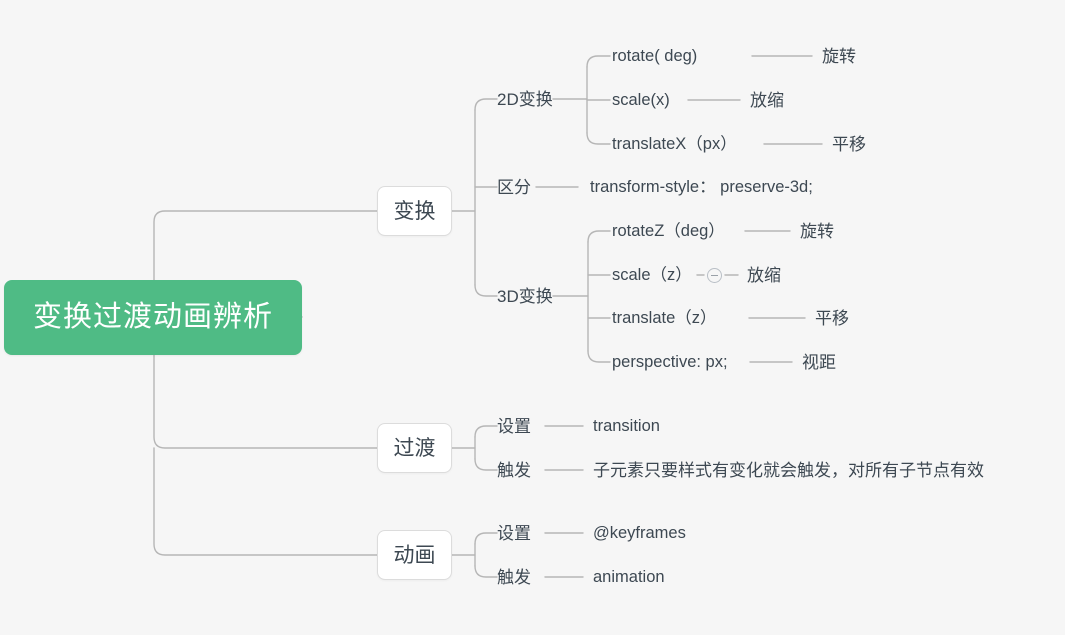 This screenshot has height=635, width=1065. I want to click on branch-node-transform-label: 变换, so click(414, 211).